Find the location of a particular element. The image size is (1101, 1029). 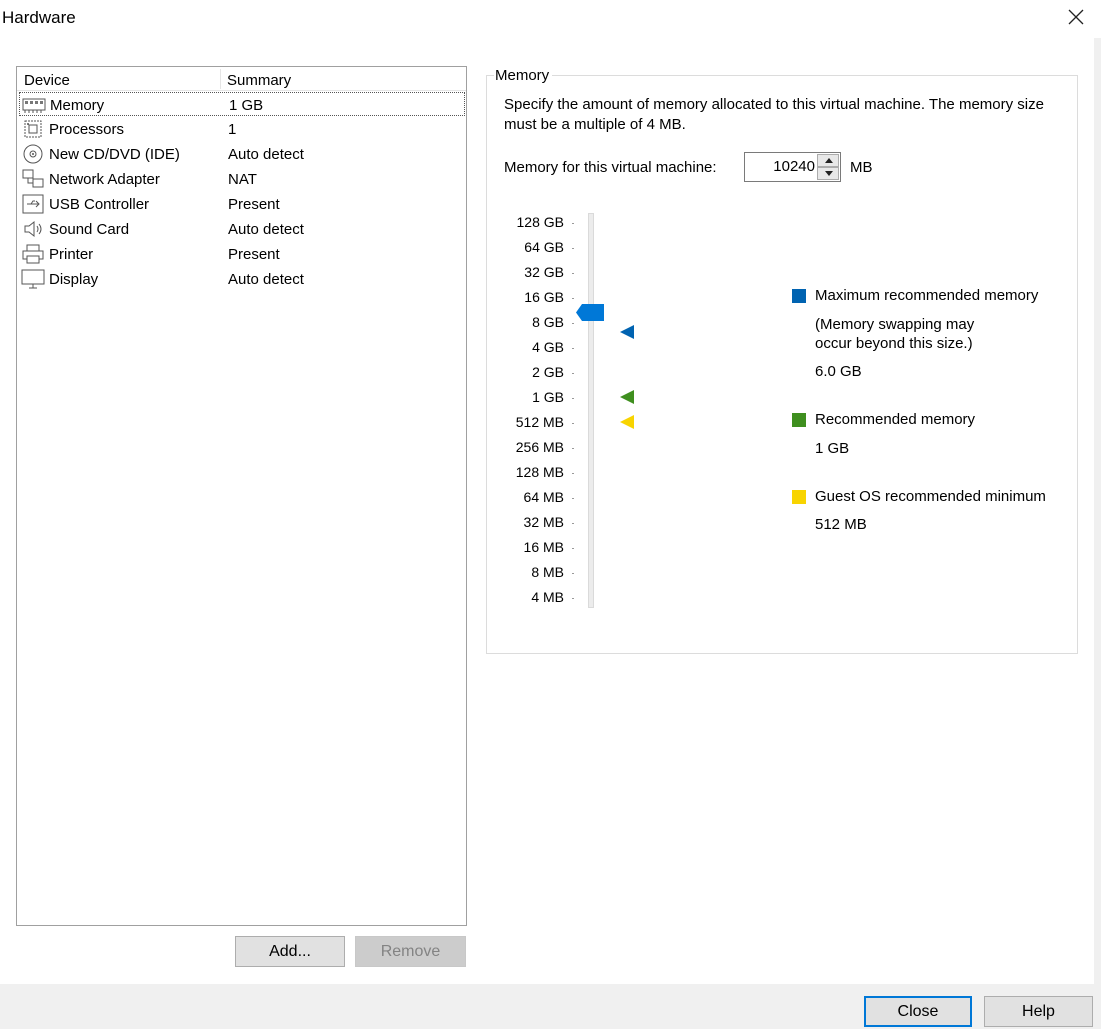

scale-label: 32 MB is located at coordinates (543, 522).